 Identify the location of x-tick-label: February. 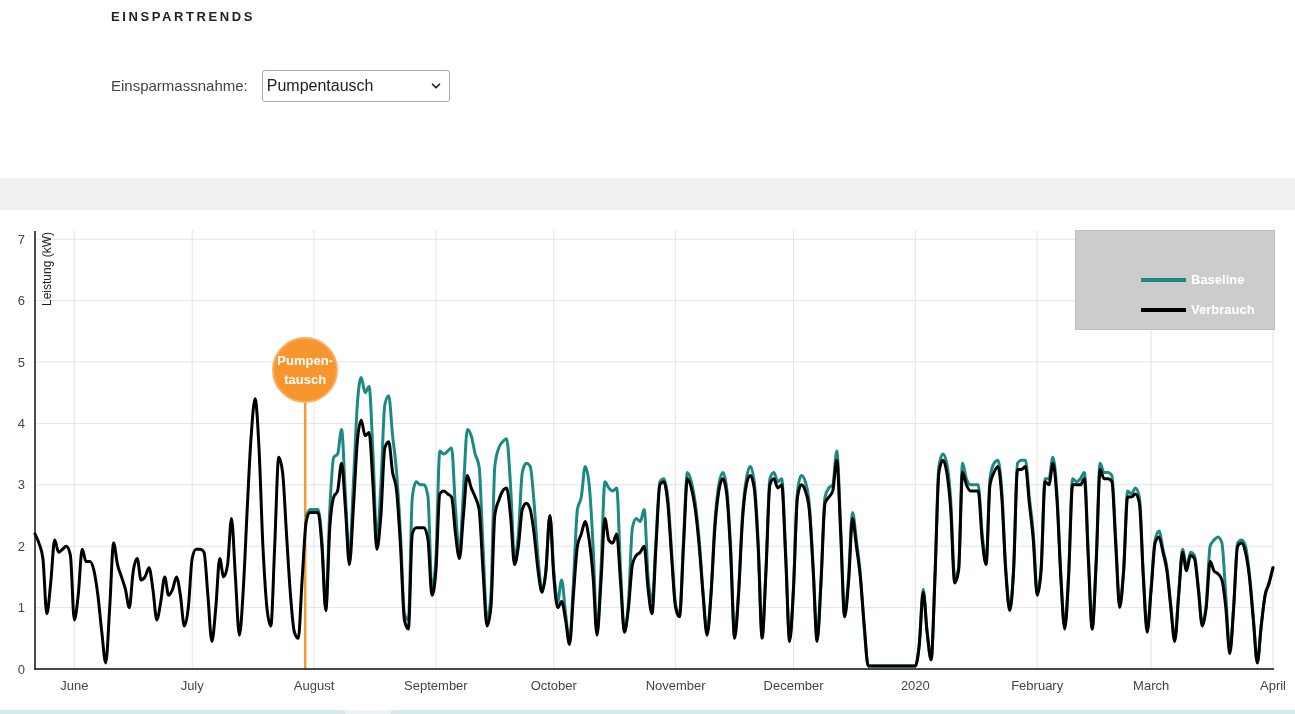
(1037, 685).